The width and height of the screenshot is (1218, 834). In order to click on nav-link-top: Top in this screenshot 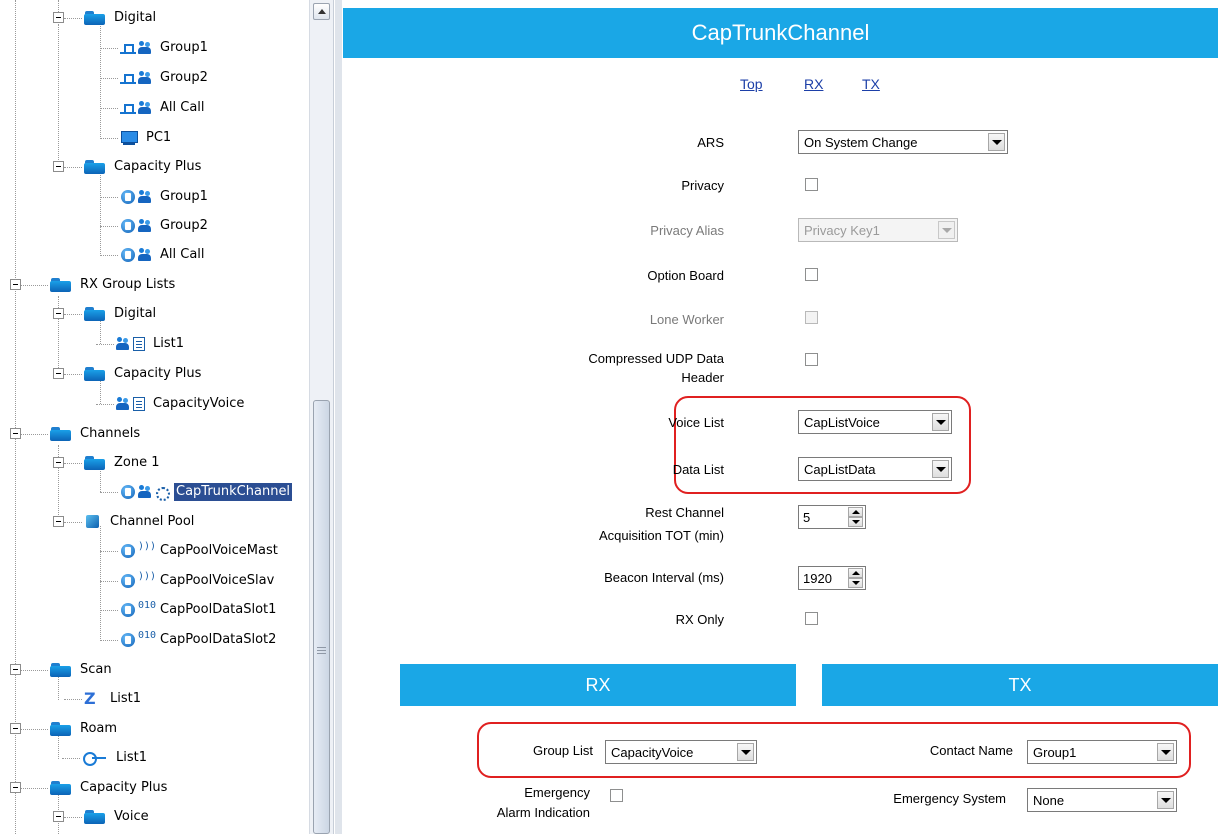, I will do `click(751, 84)`.